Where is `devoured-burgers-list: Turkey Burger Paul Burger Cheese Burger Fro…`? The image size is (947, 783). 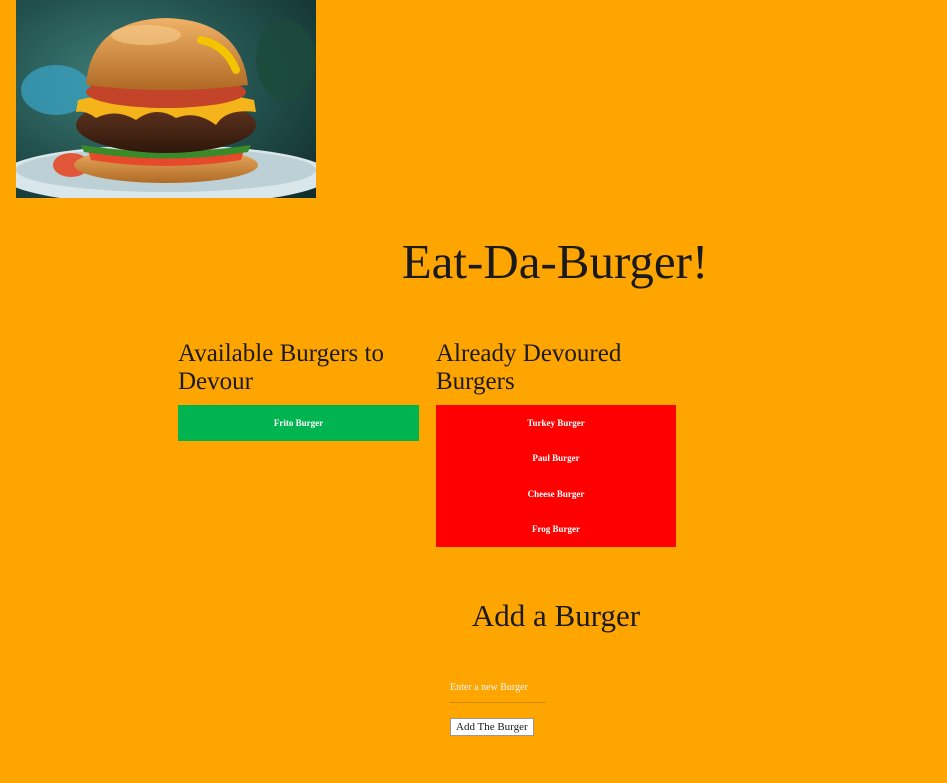
devoured-burgers-list: Turkey Burger Paul Burger Cheese Burger Fro… is located at coordinates (556, 476).